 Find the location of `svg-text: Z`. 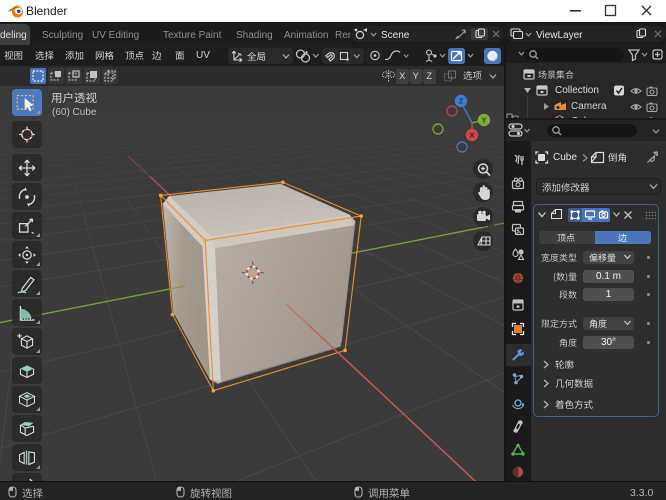

svg-text: Z is located at coordinates (461, 102).